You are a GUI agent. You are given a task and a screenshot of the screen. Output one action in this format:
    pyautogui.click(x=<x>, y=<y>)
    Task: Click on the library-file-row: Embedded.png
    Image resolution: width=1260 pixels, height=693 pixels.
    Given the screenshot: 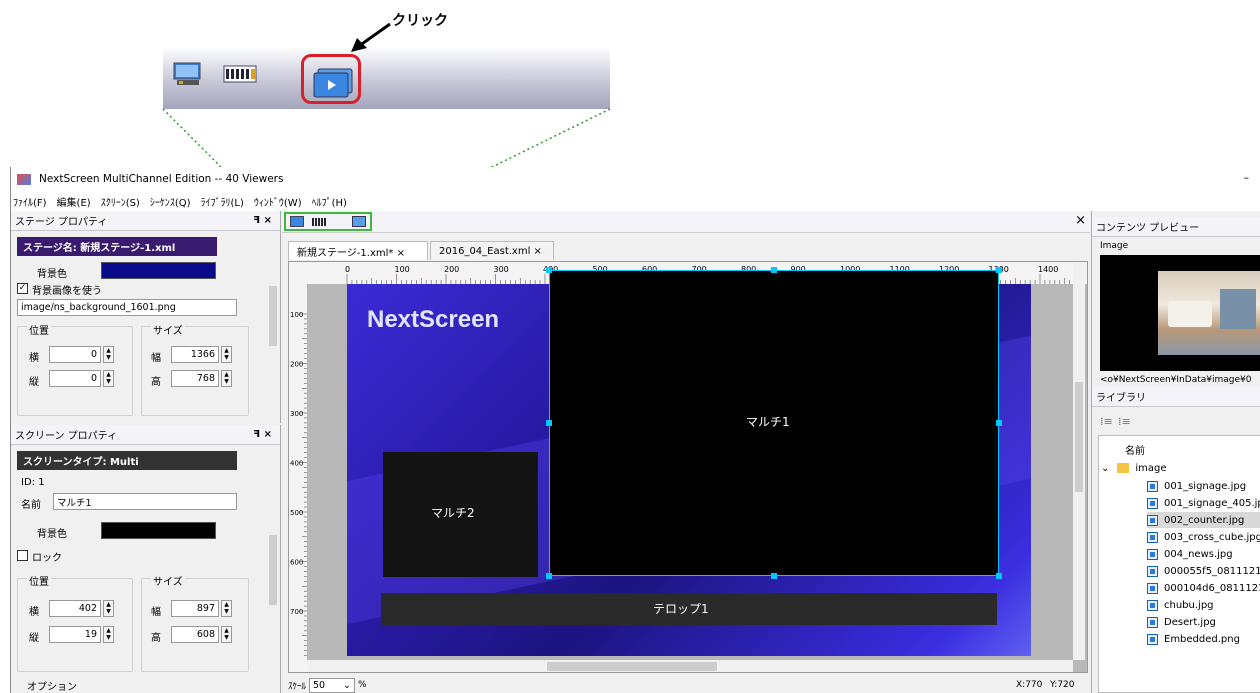 What is the action you would take?
    pyautogui.click(x=1193, y=639)
    